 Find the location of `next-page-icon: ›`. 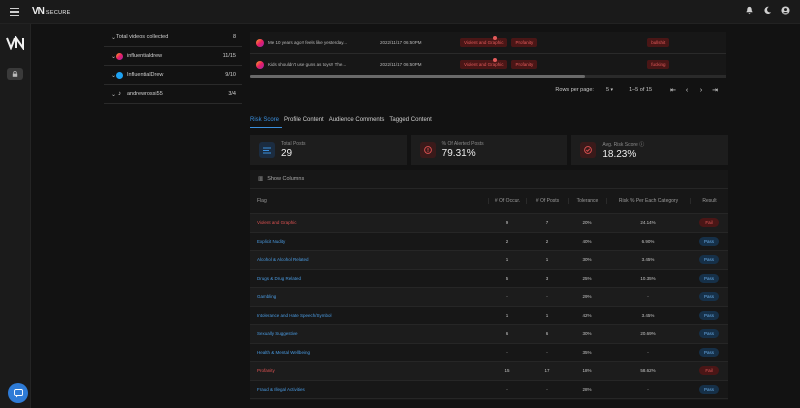

next-page-icon: › is located at coordinates (701, 90).